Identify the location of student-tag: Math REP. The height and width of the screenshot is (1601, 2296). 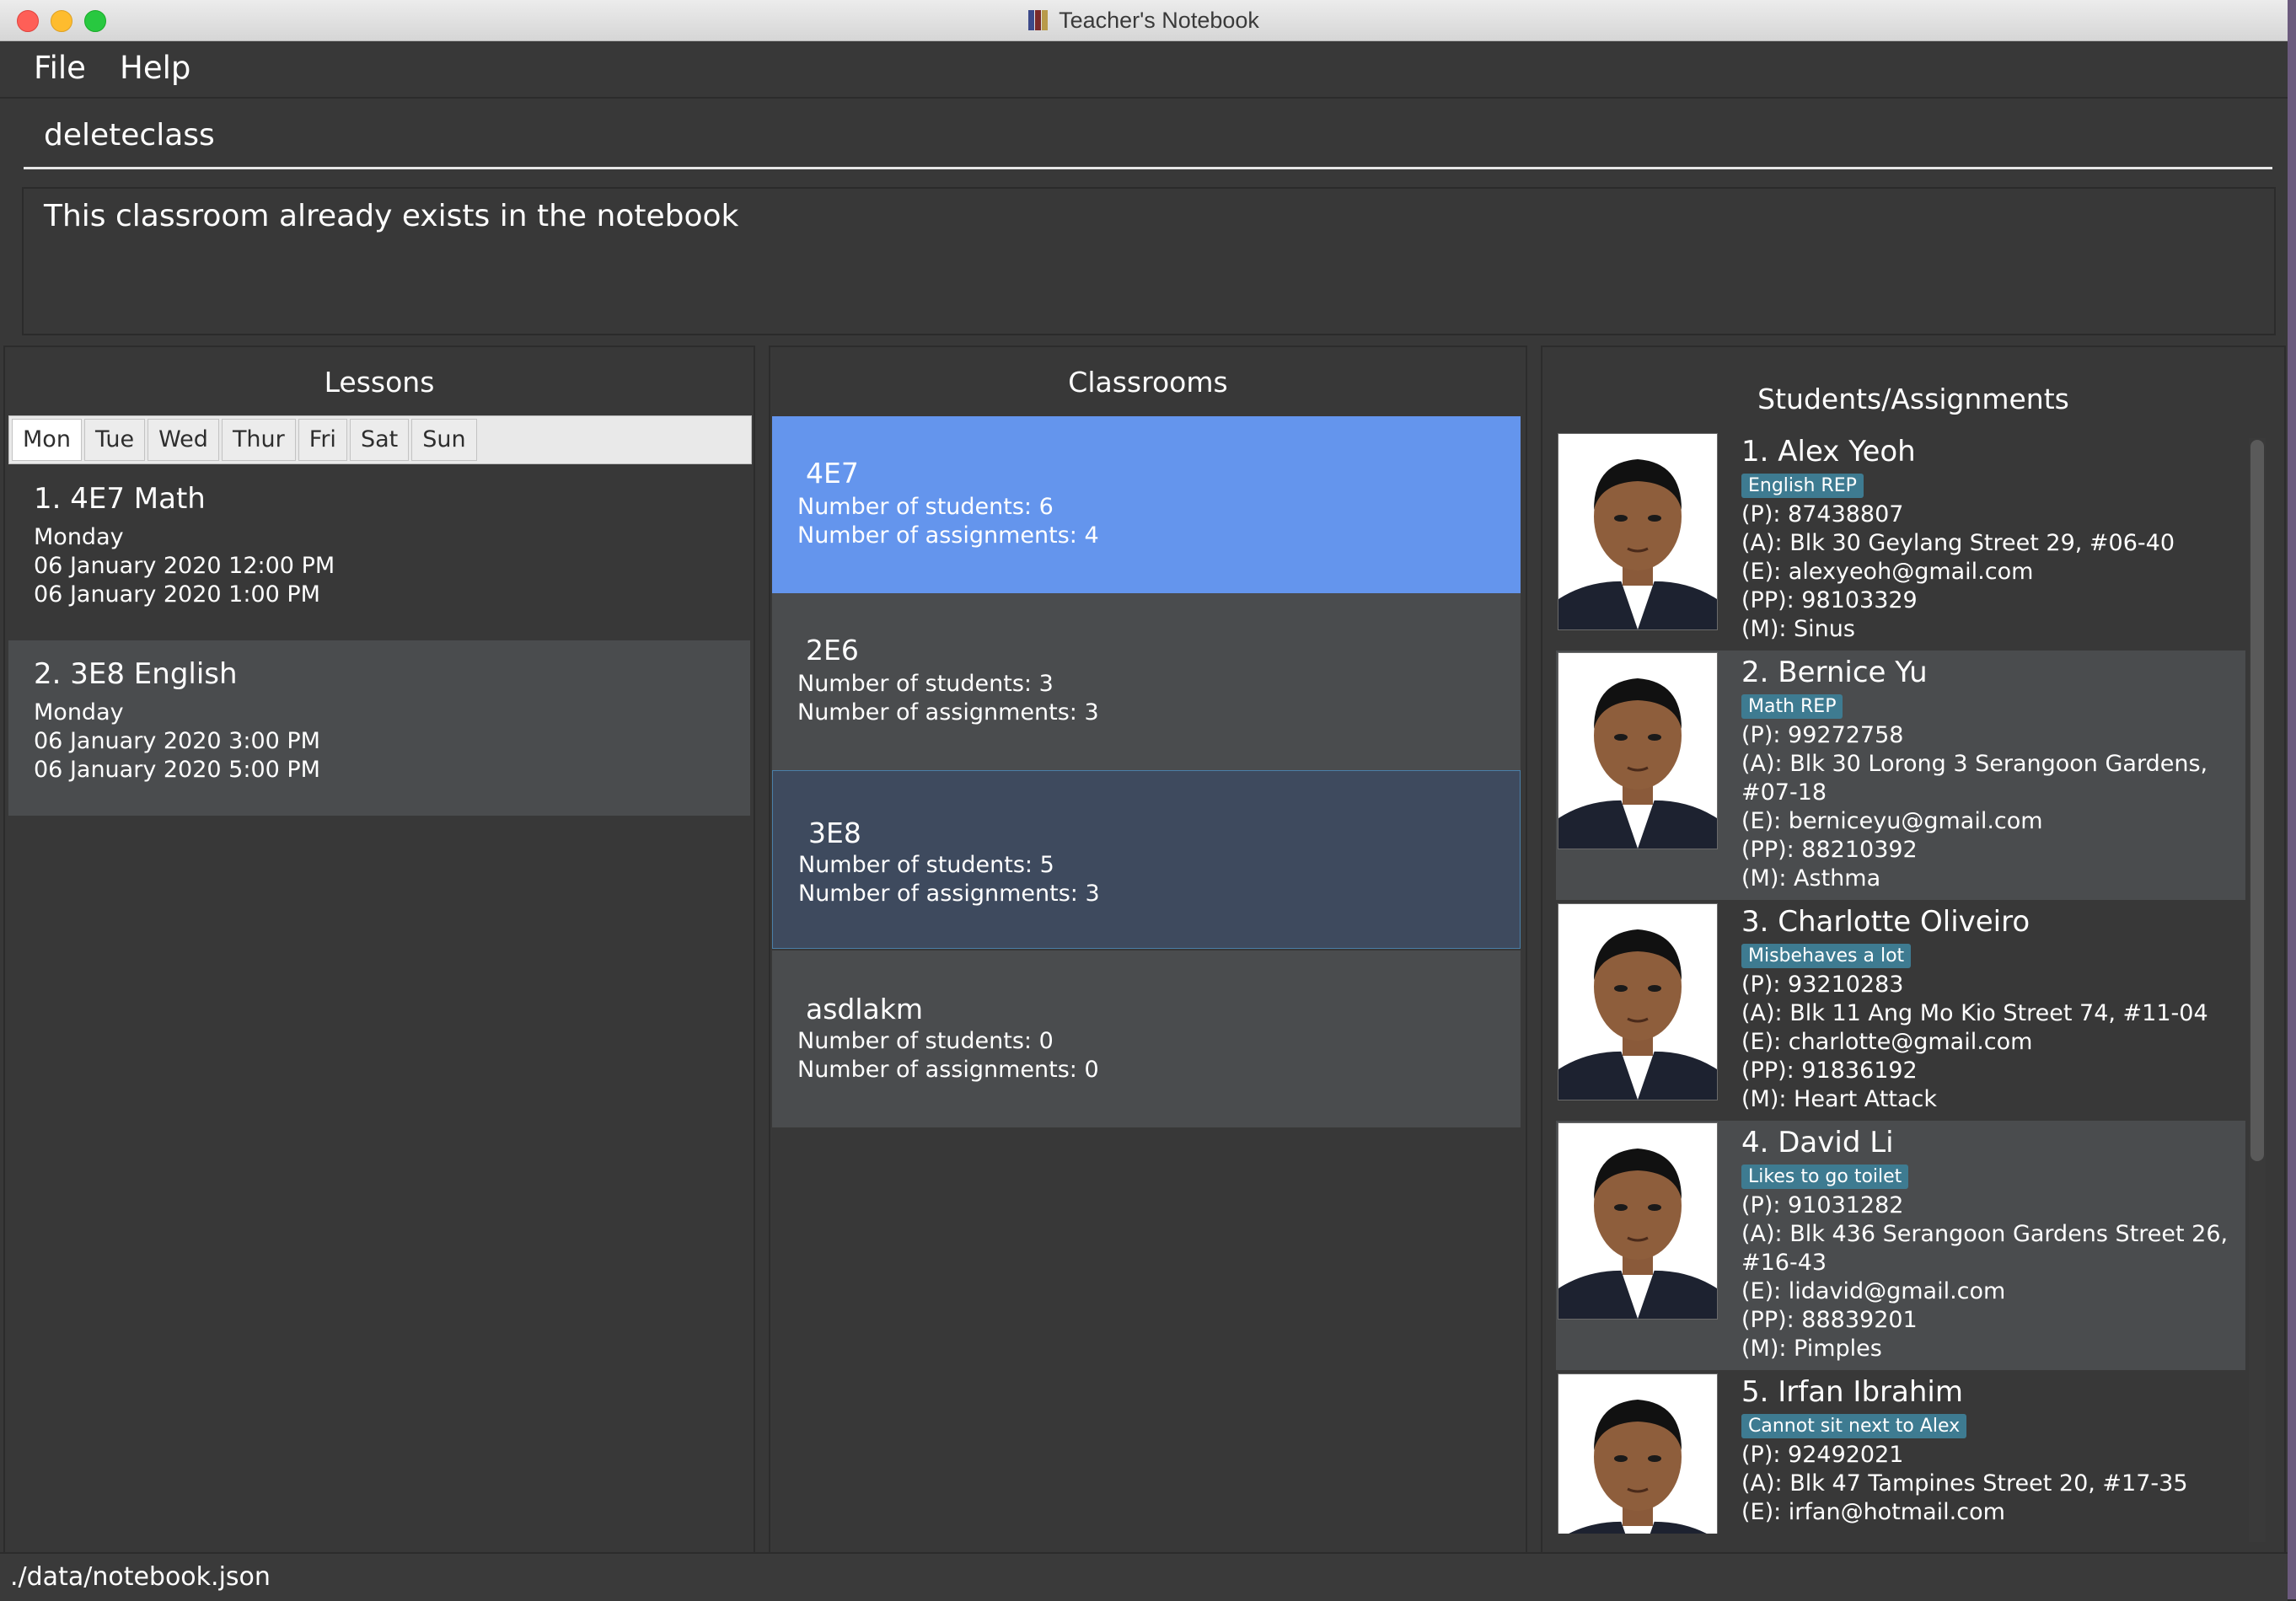
(1792, 706).